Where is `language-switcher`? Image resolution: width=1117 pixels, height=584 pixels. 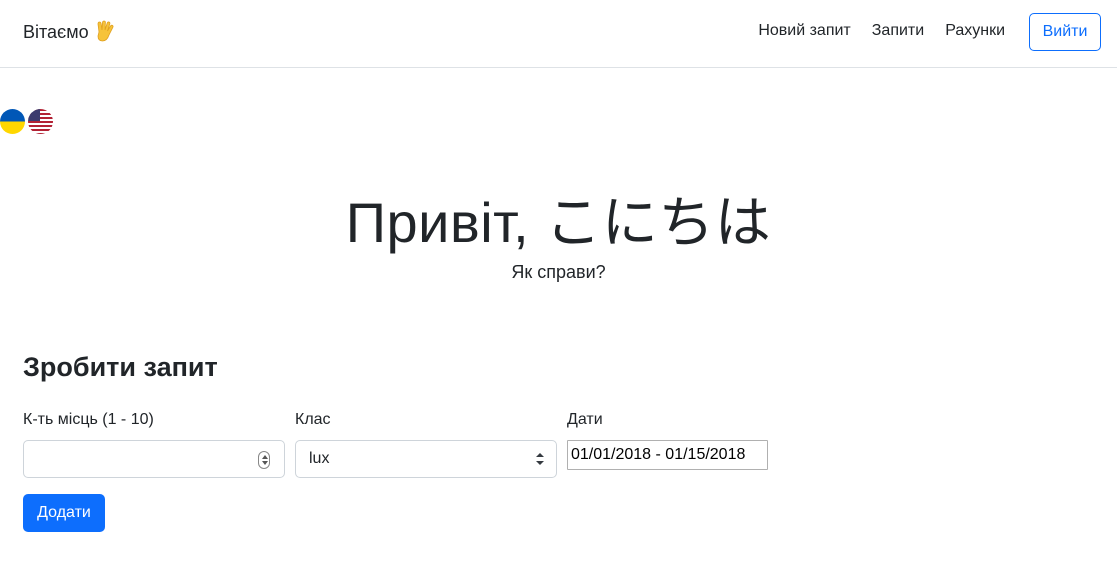 language-switcher is located at coordinates (26, 121).